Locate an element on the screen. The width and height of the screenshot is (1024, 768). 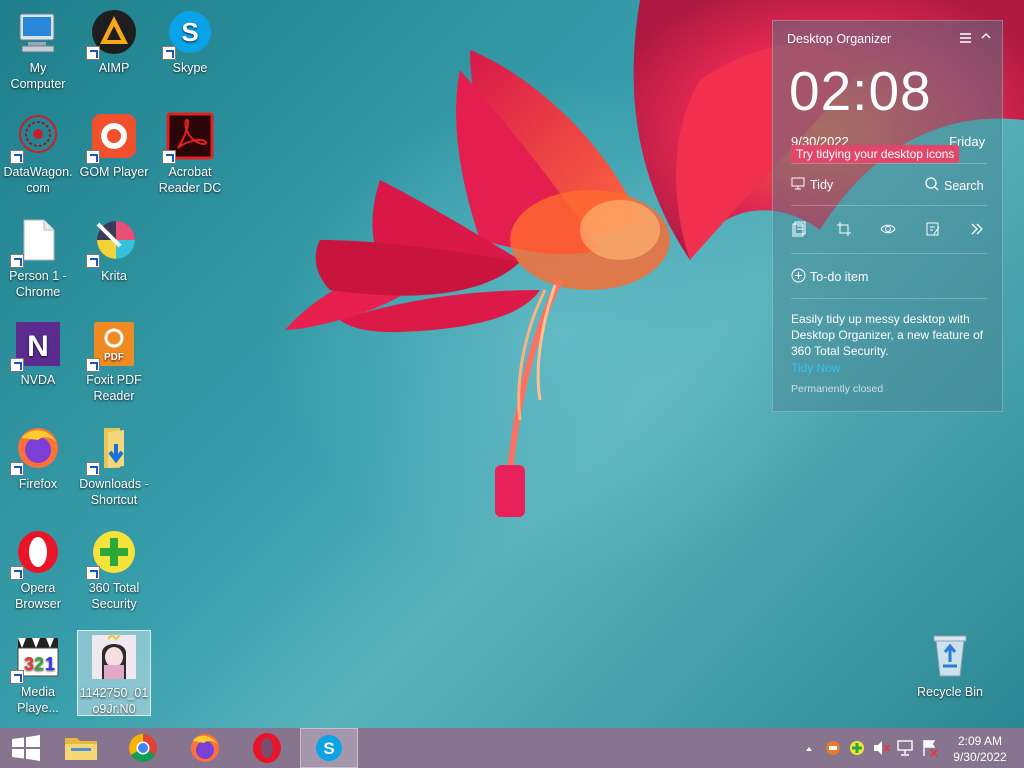
media-player-icon: 3 2 1 is located at coordinates (36, 658).